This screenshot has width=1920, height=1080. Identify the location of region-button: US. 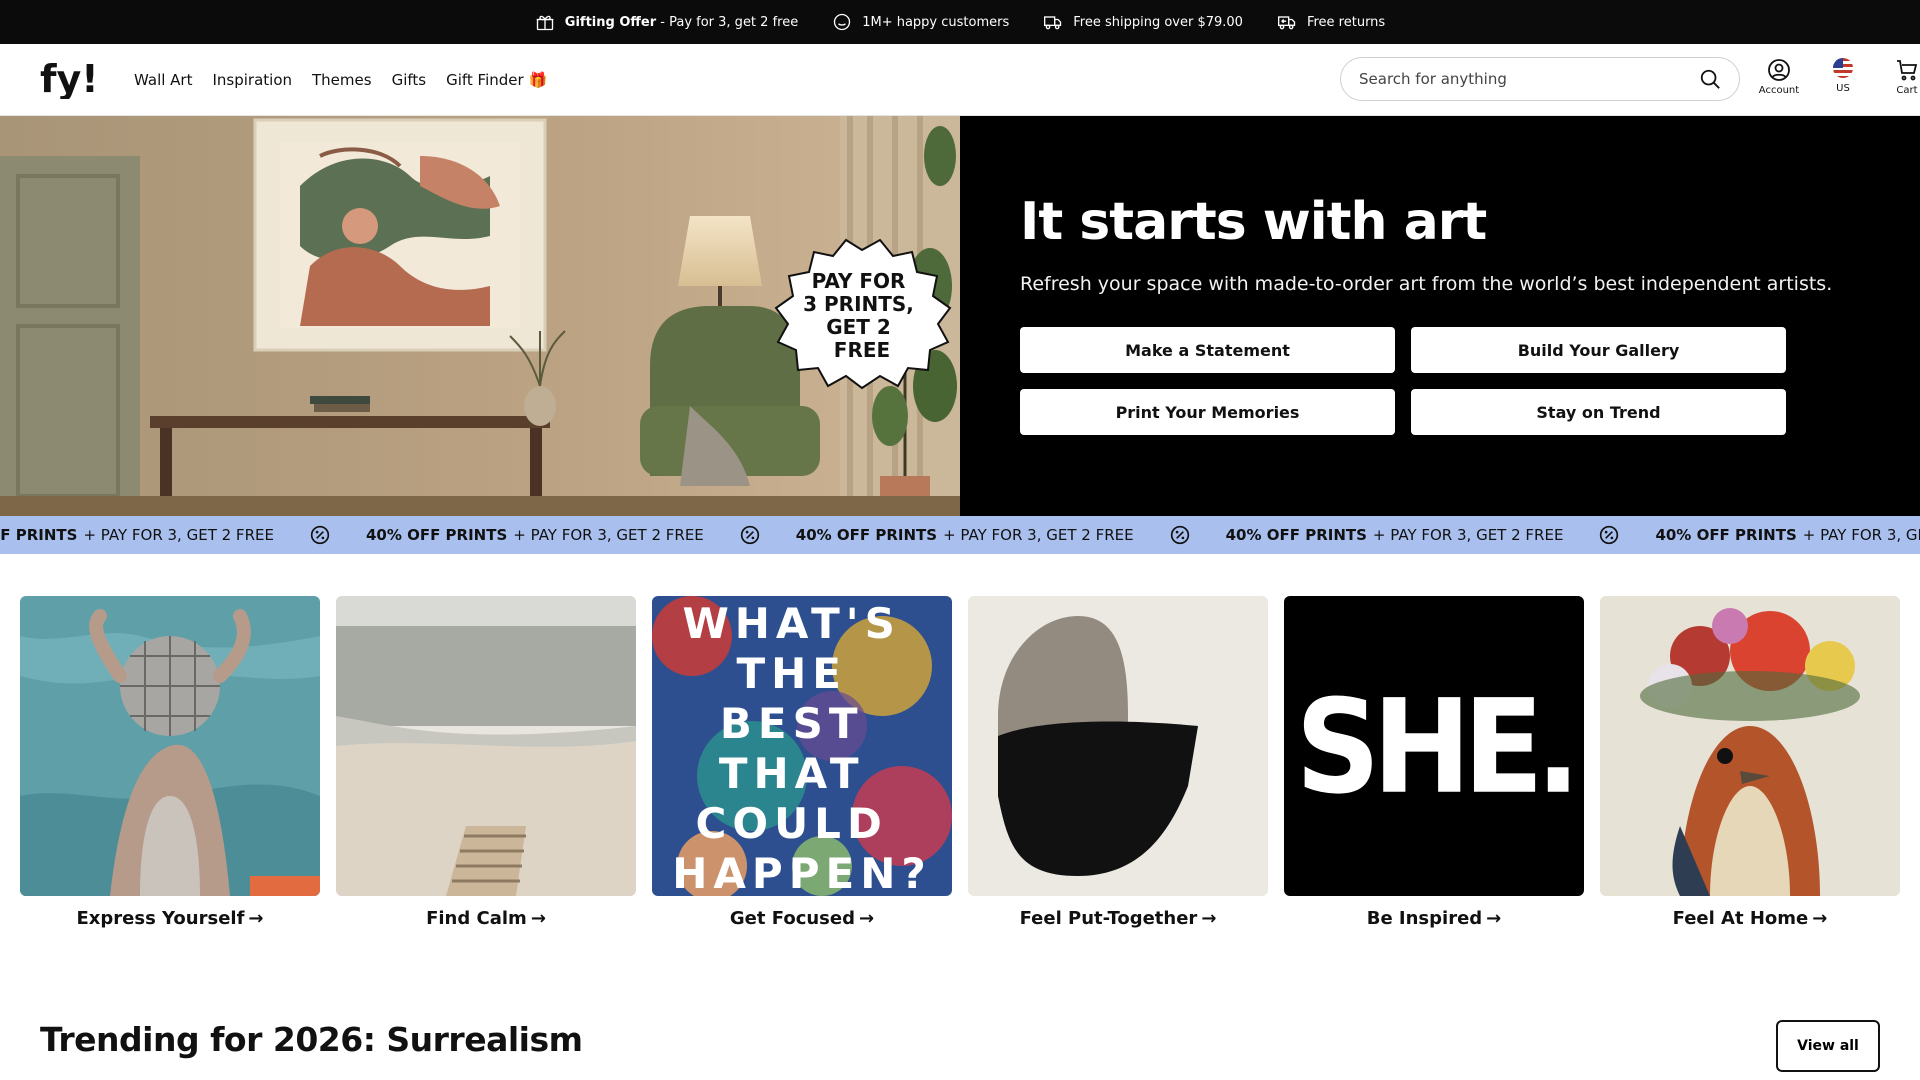
(1843, 77).